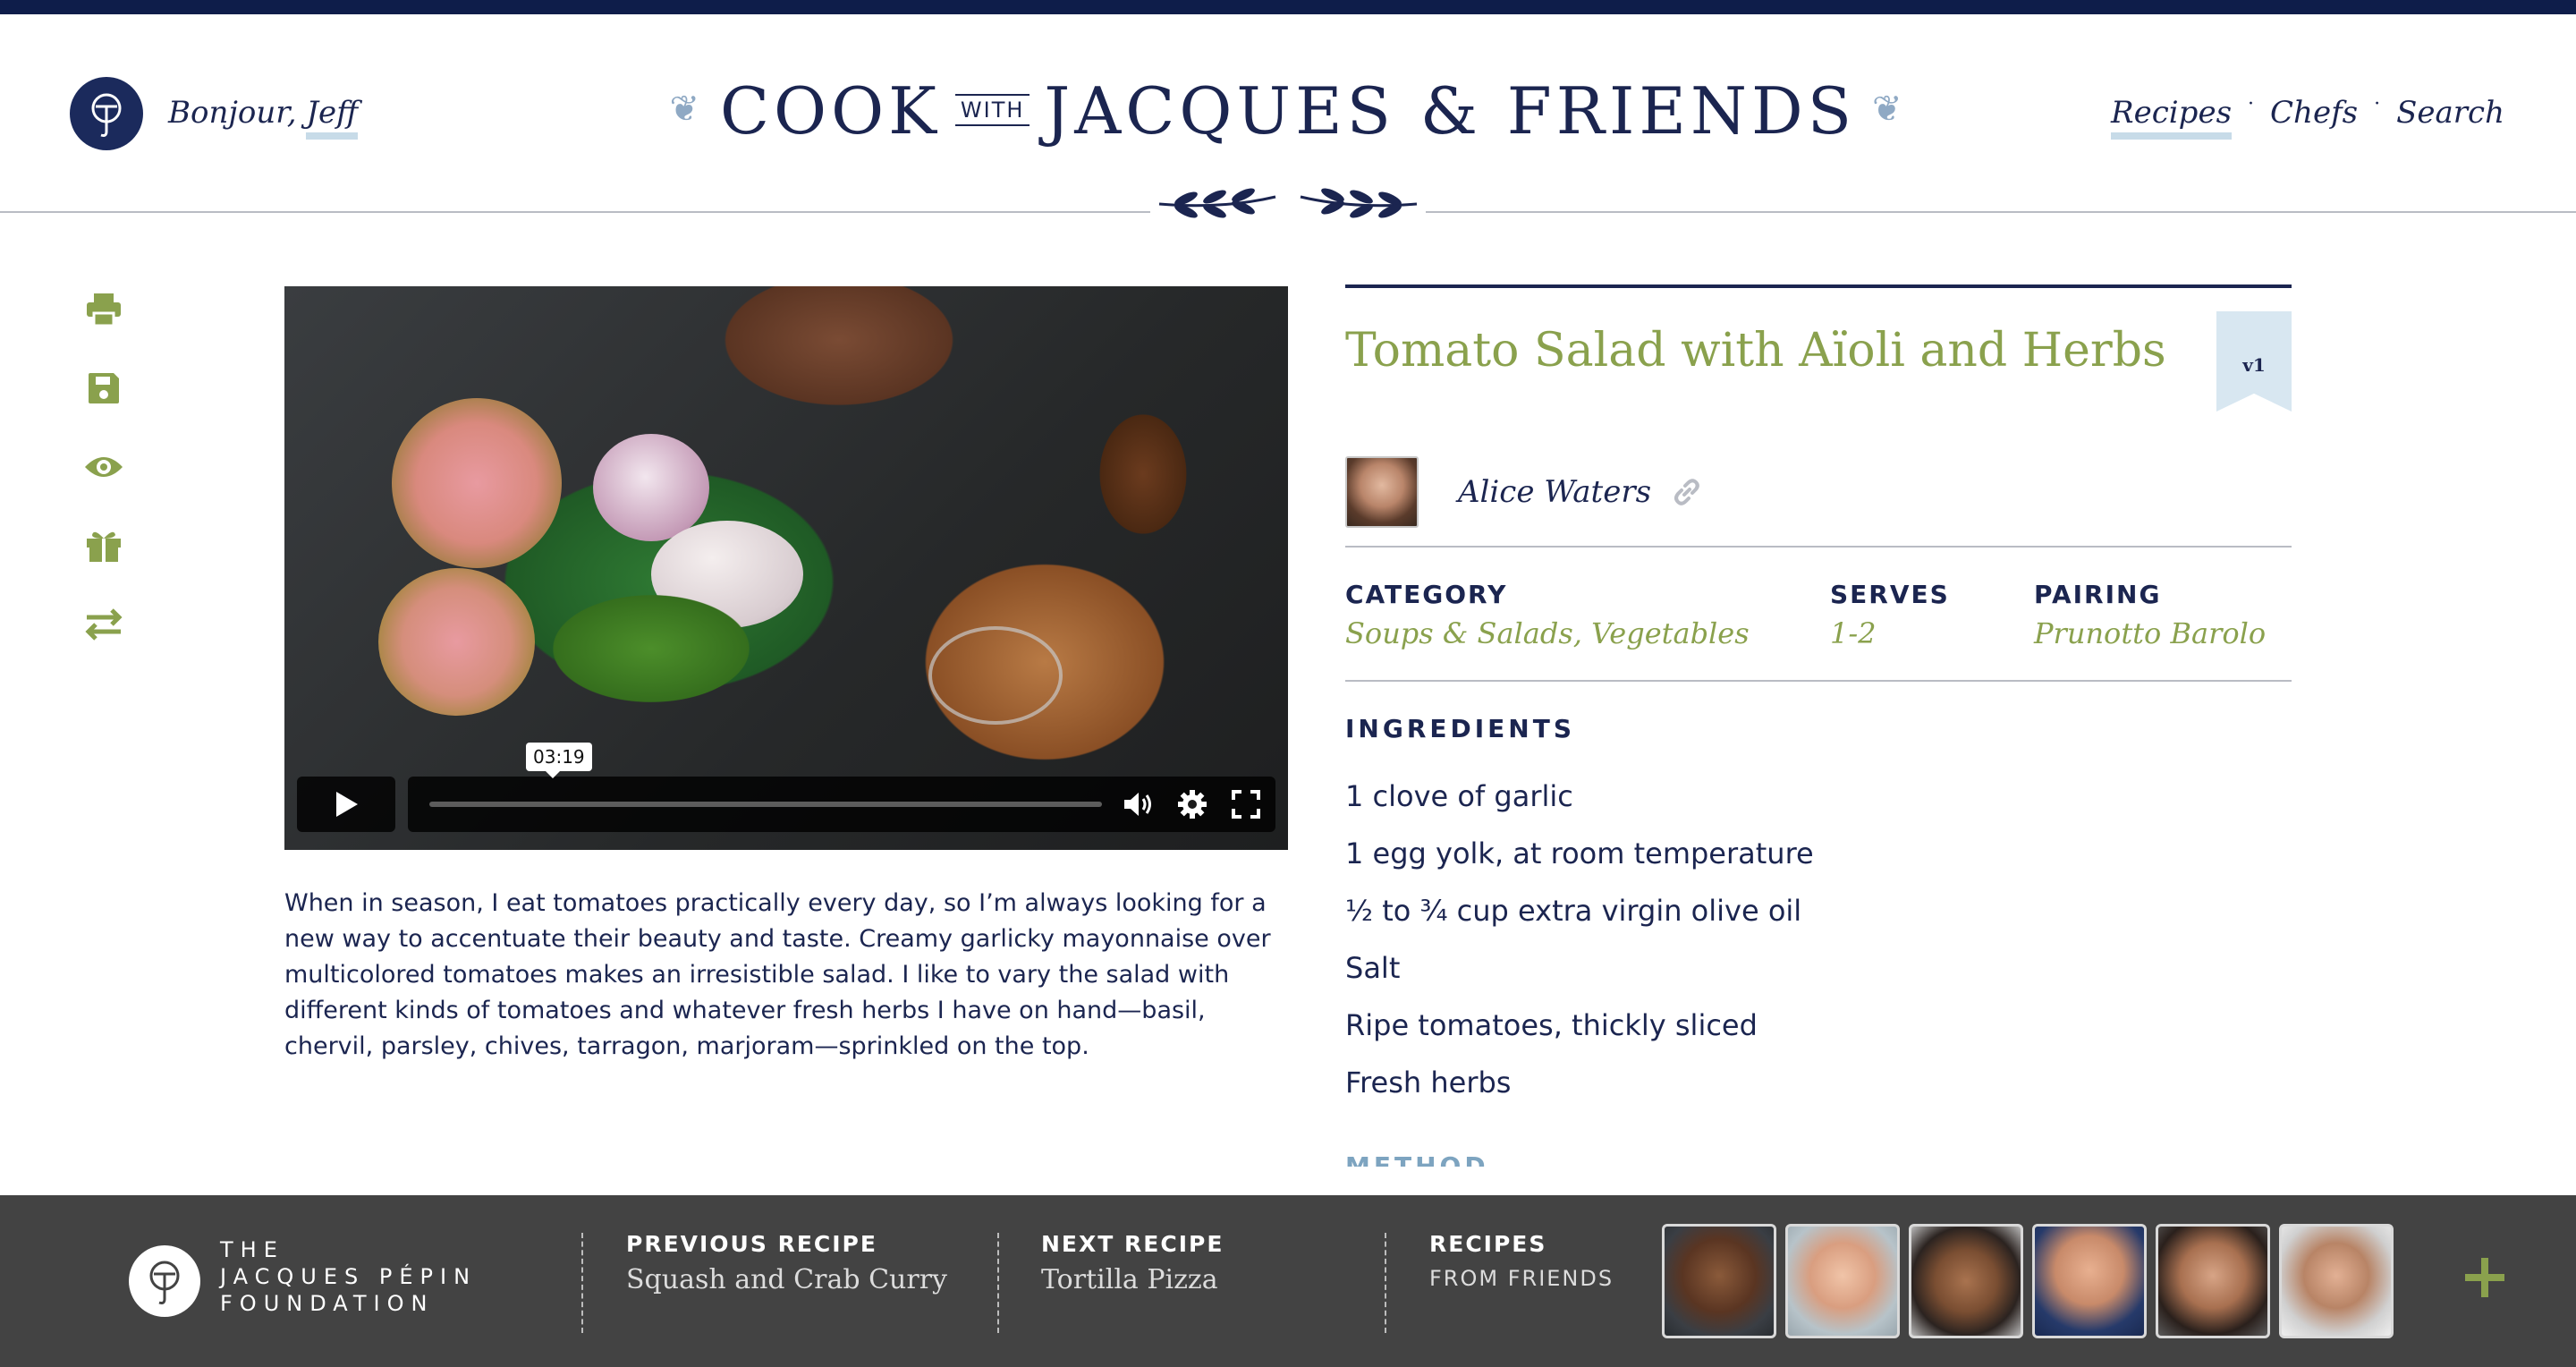  I want to click on friends-sublabel: FROM FRIENDS, so click(1521, 1278).